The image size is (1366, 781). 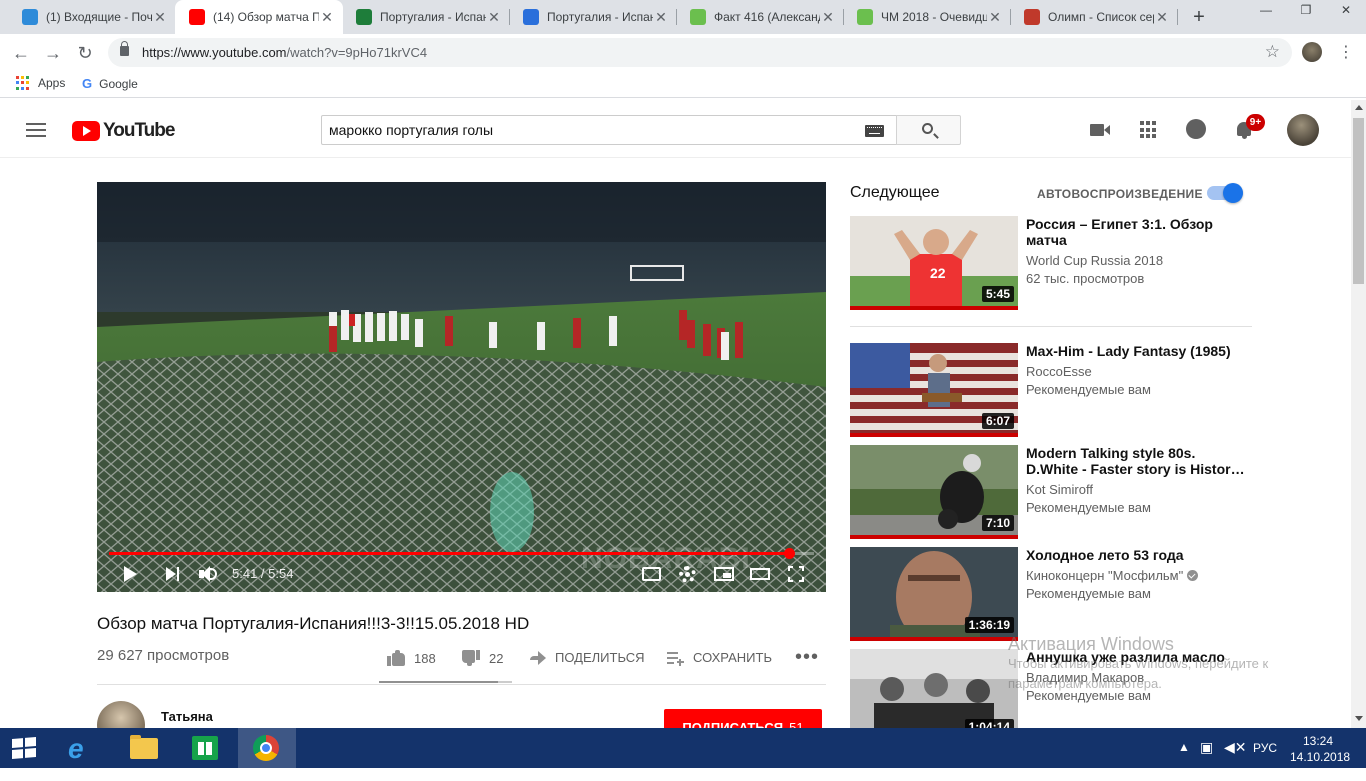 I want to click on bookmark-google: G Google, so click(x=110, y=83).